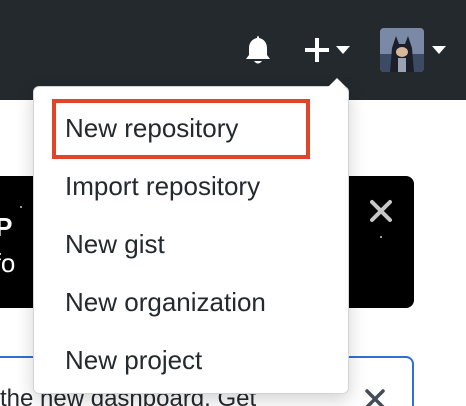 This screenshot has width=466, height=406. I want to click on menu-item-new-project: New project, so click(191, 360).